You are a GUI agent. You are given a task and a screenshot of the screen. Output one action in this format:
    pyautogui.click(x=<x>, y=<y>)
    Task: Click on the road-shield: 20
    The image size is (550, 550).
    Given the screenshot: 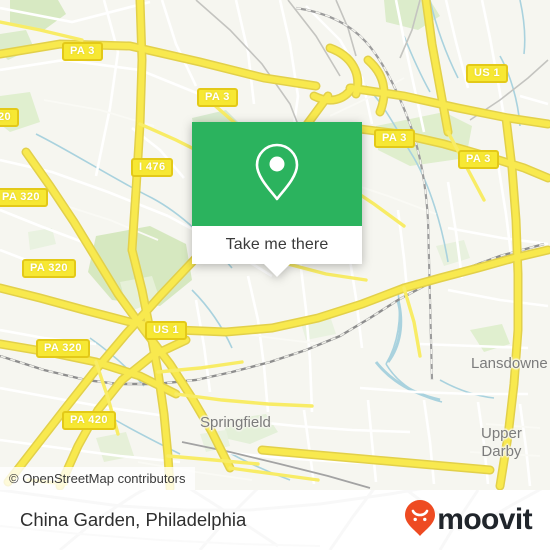 What is the action you would take?
    pyautogui.click(x=10, y=117)
    